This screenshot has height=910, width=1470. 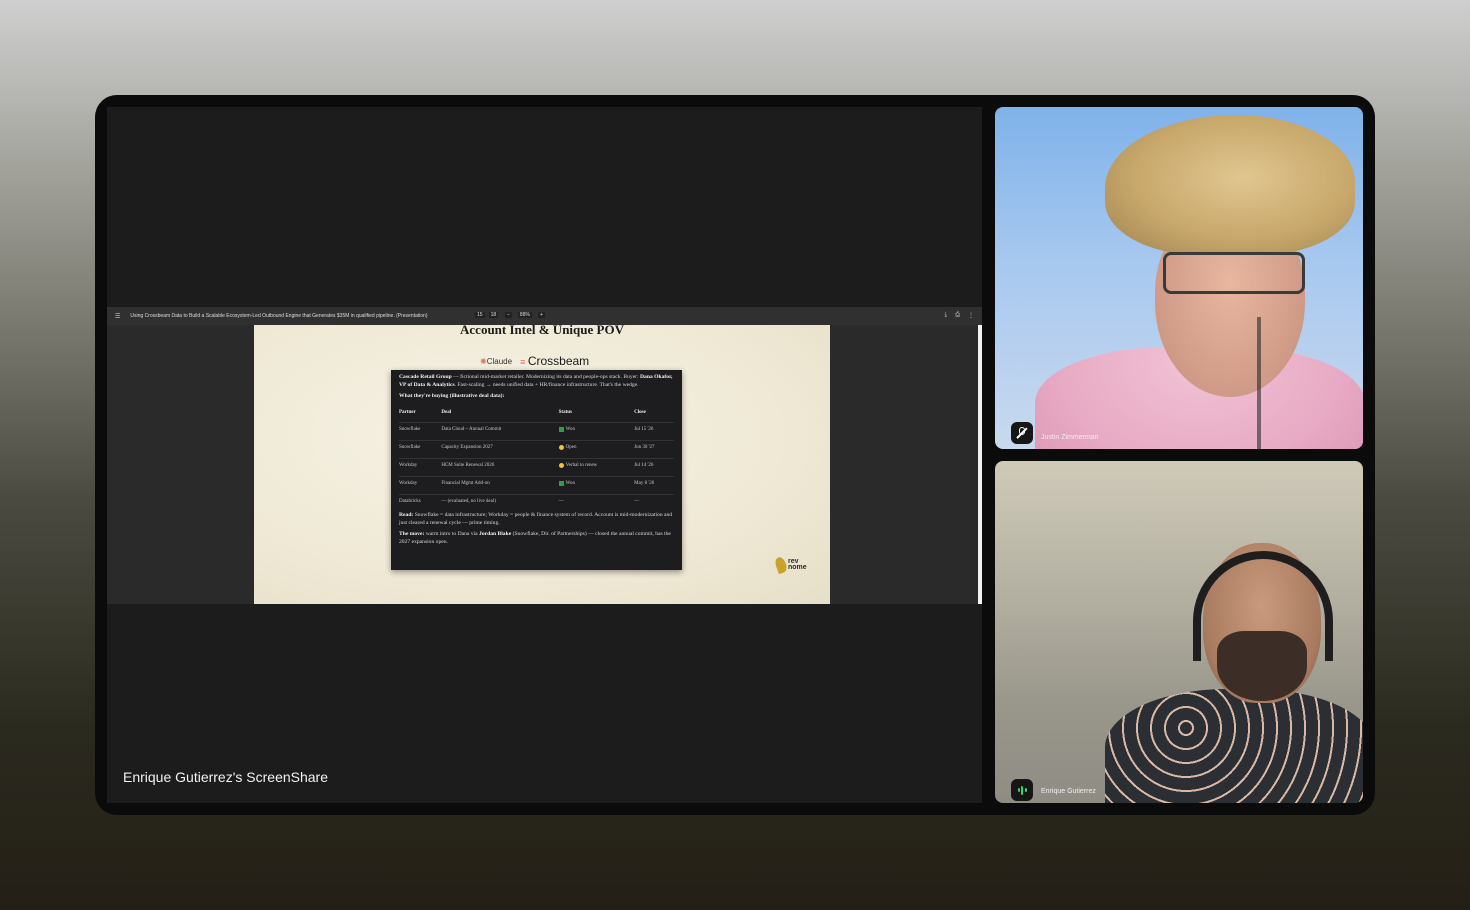 I want to click on revnome-logo: rev nome, so click(x=790, y=565).